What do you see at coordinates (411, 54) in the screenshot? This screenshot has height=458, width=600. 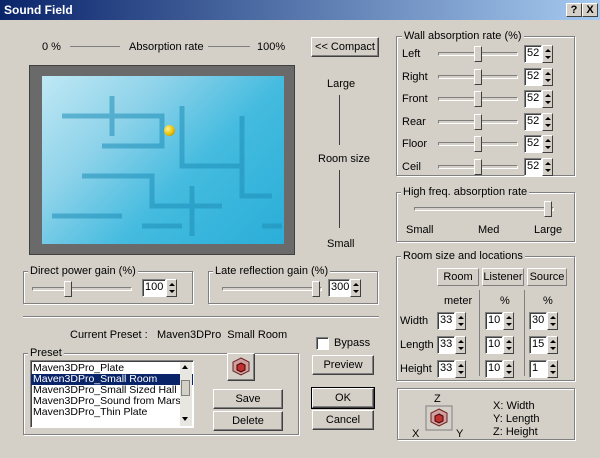 I see `wall-row-label: Left` at bounding box center [411, 54].